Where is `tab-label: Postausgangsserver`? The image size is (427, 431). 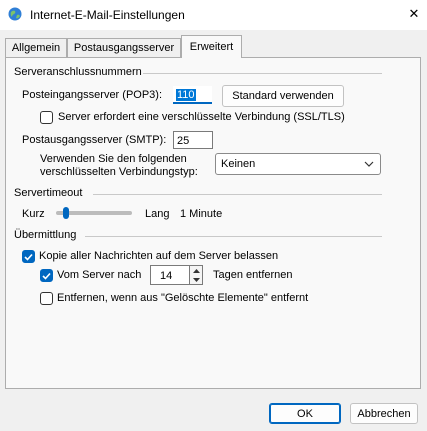 tab-label: Postausgangsserver is located at coordinates (124, 48).